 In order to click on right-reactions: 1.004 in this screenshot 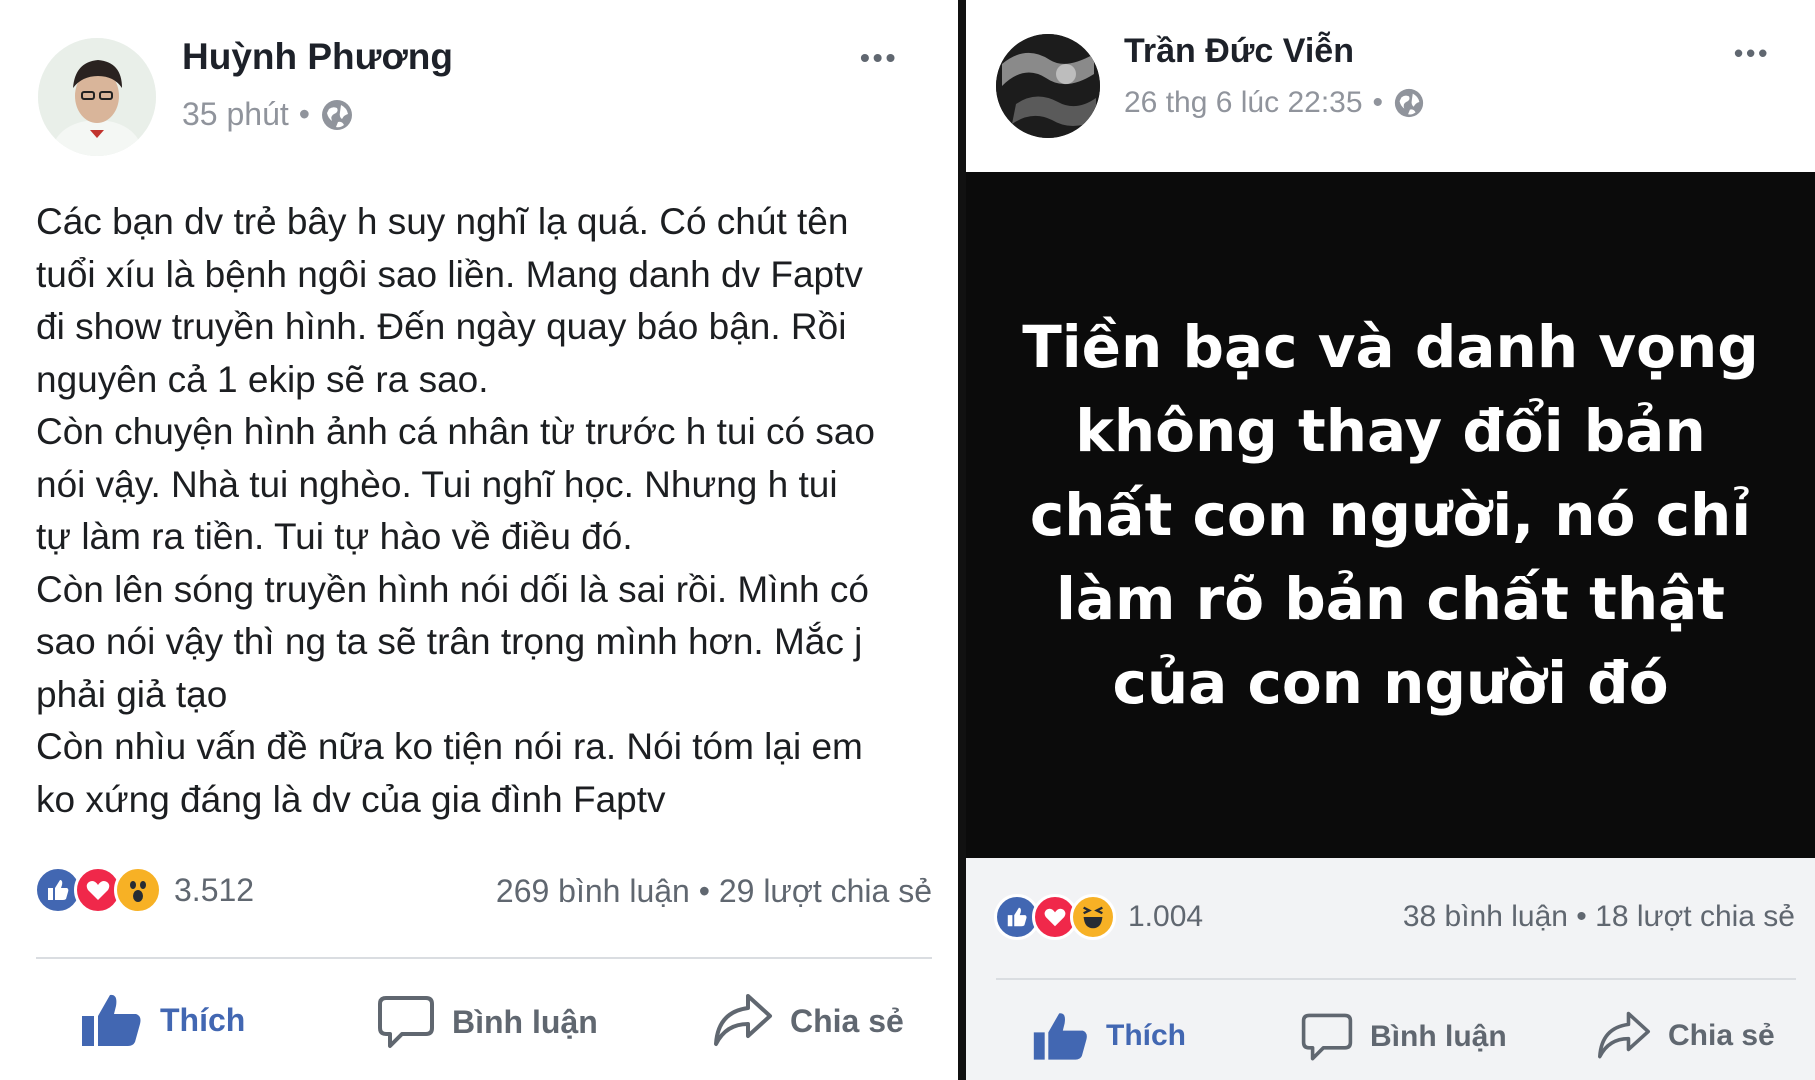, I will do `click(1098, 917)`.